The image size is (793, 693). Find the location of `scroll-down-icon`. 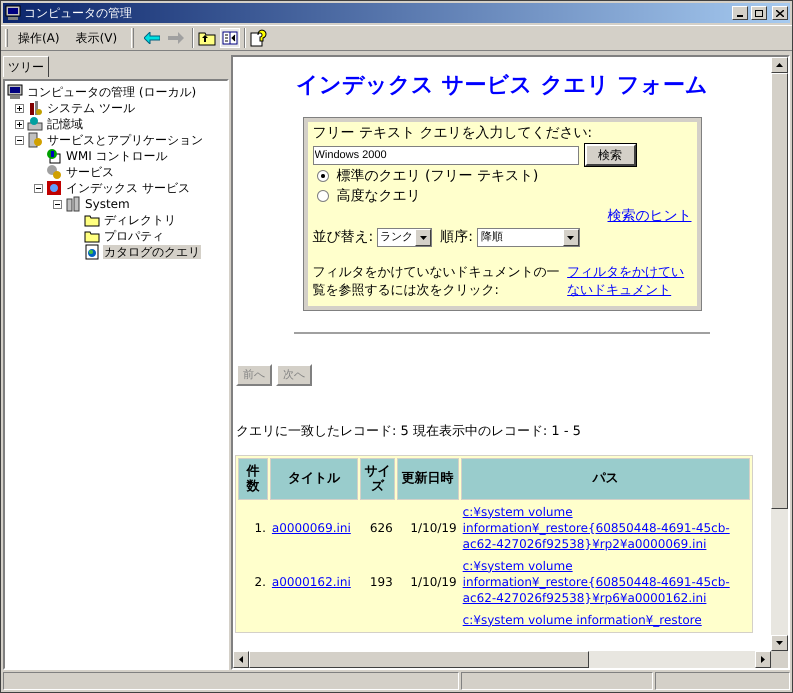

scroll-down-icon is located at coordinates (779, 643).